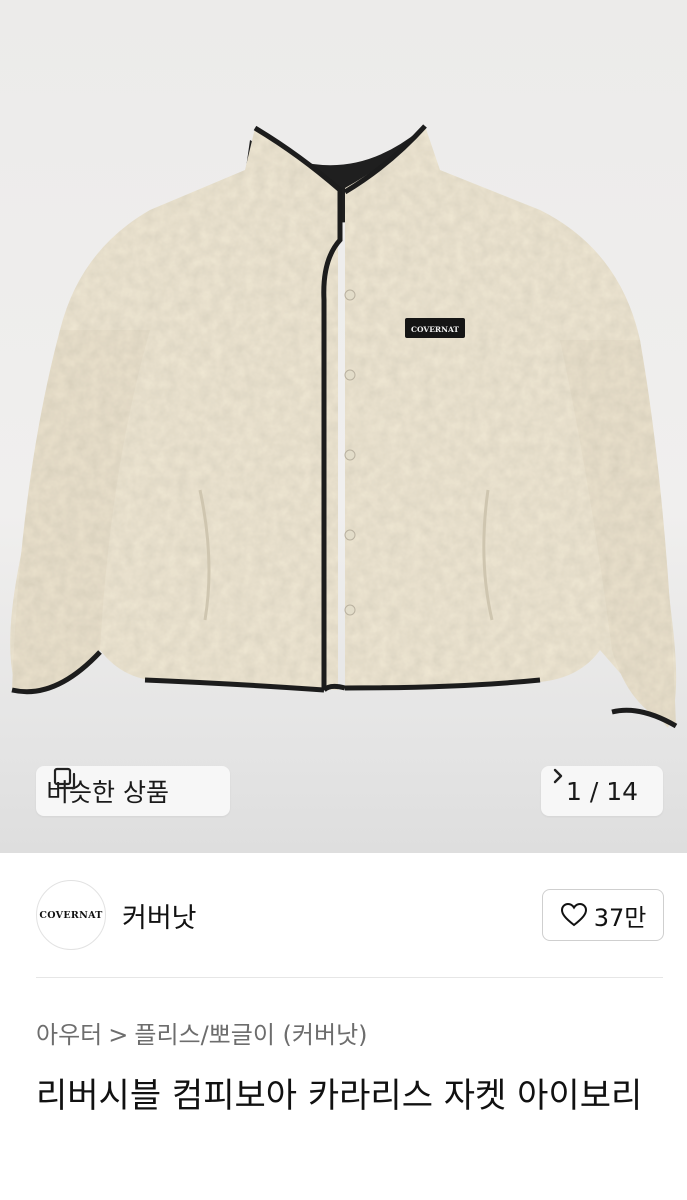 The image size is (687, 1200). What do you see at coordinates (343, 915) in the screenshot?
I see `brand-row: COVERNAT 커버낫 37만` at bounding box center [343, 915].